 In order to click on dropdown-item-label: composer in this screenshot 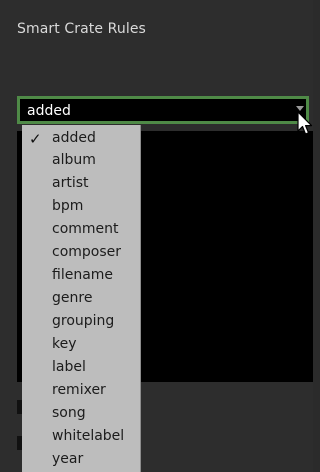, I will do `click(87, 252)`.